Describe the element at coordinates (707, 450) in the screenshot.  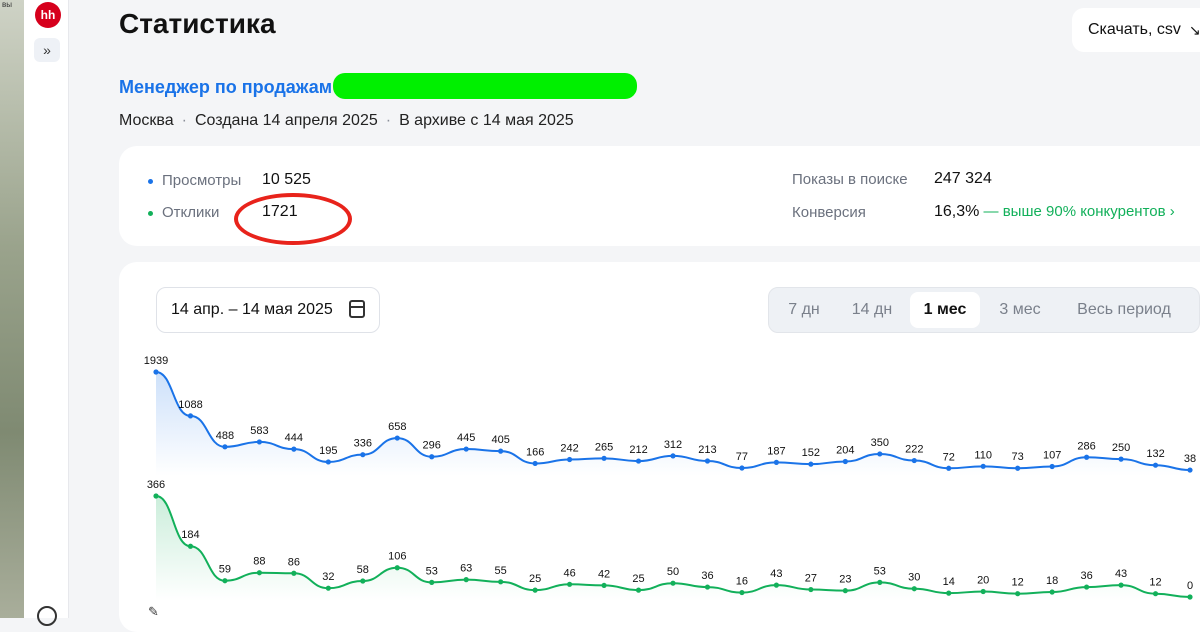
I see `series-0-data-label: 213` at that location.